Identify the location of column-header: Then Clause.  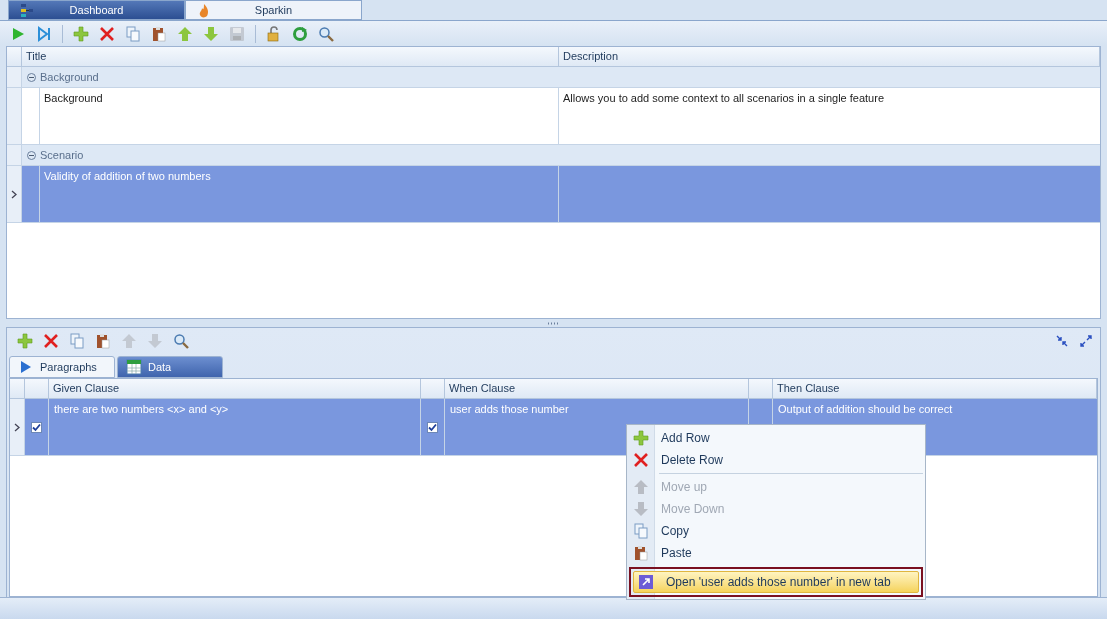
(935, 389).